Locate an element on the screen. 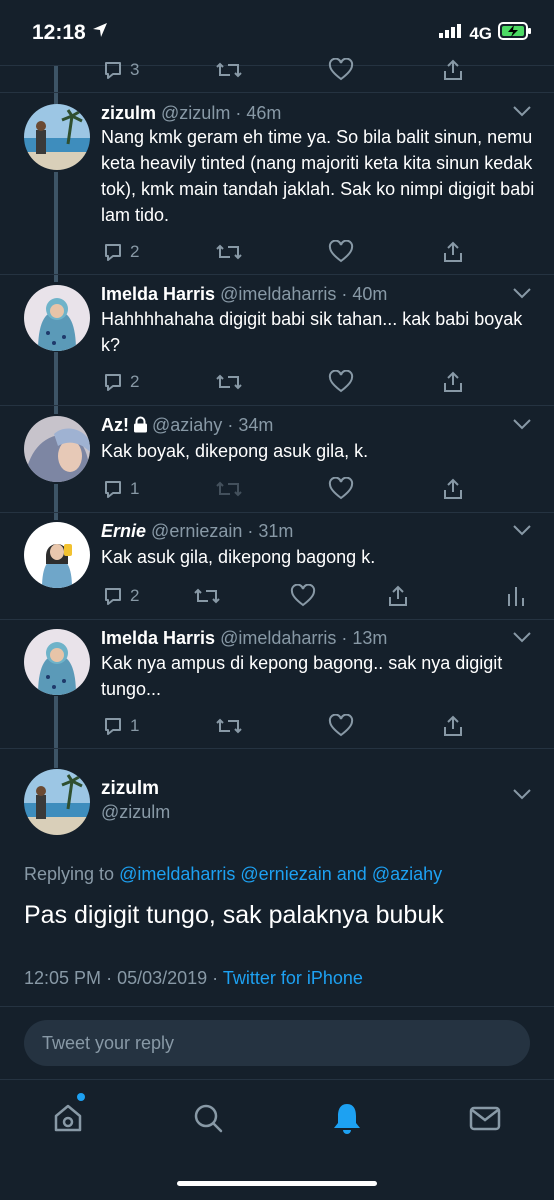 The height and width of the screenshot is (1200, 554). replying-label: Replying to is located at coordinates (69, 874).